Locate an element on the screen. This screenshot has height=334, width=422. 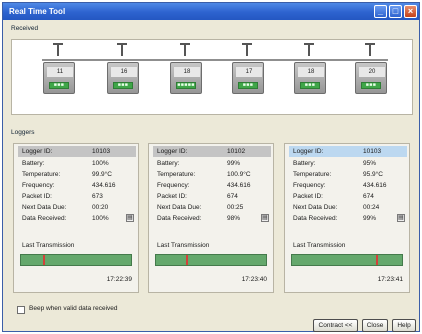
battery-value: 95% is located at coordinates (370, 163).